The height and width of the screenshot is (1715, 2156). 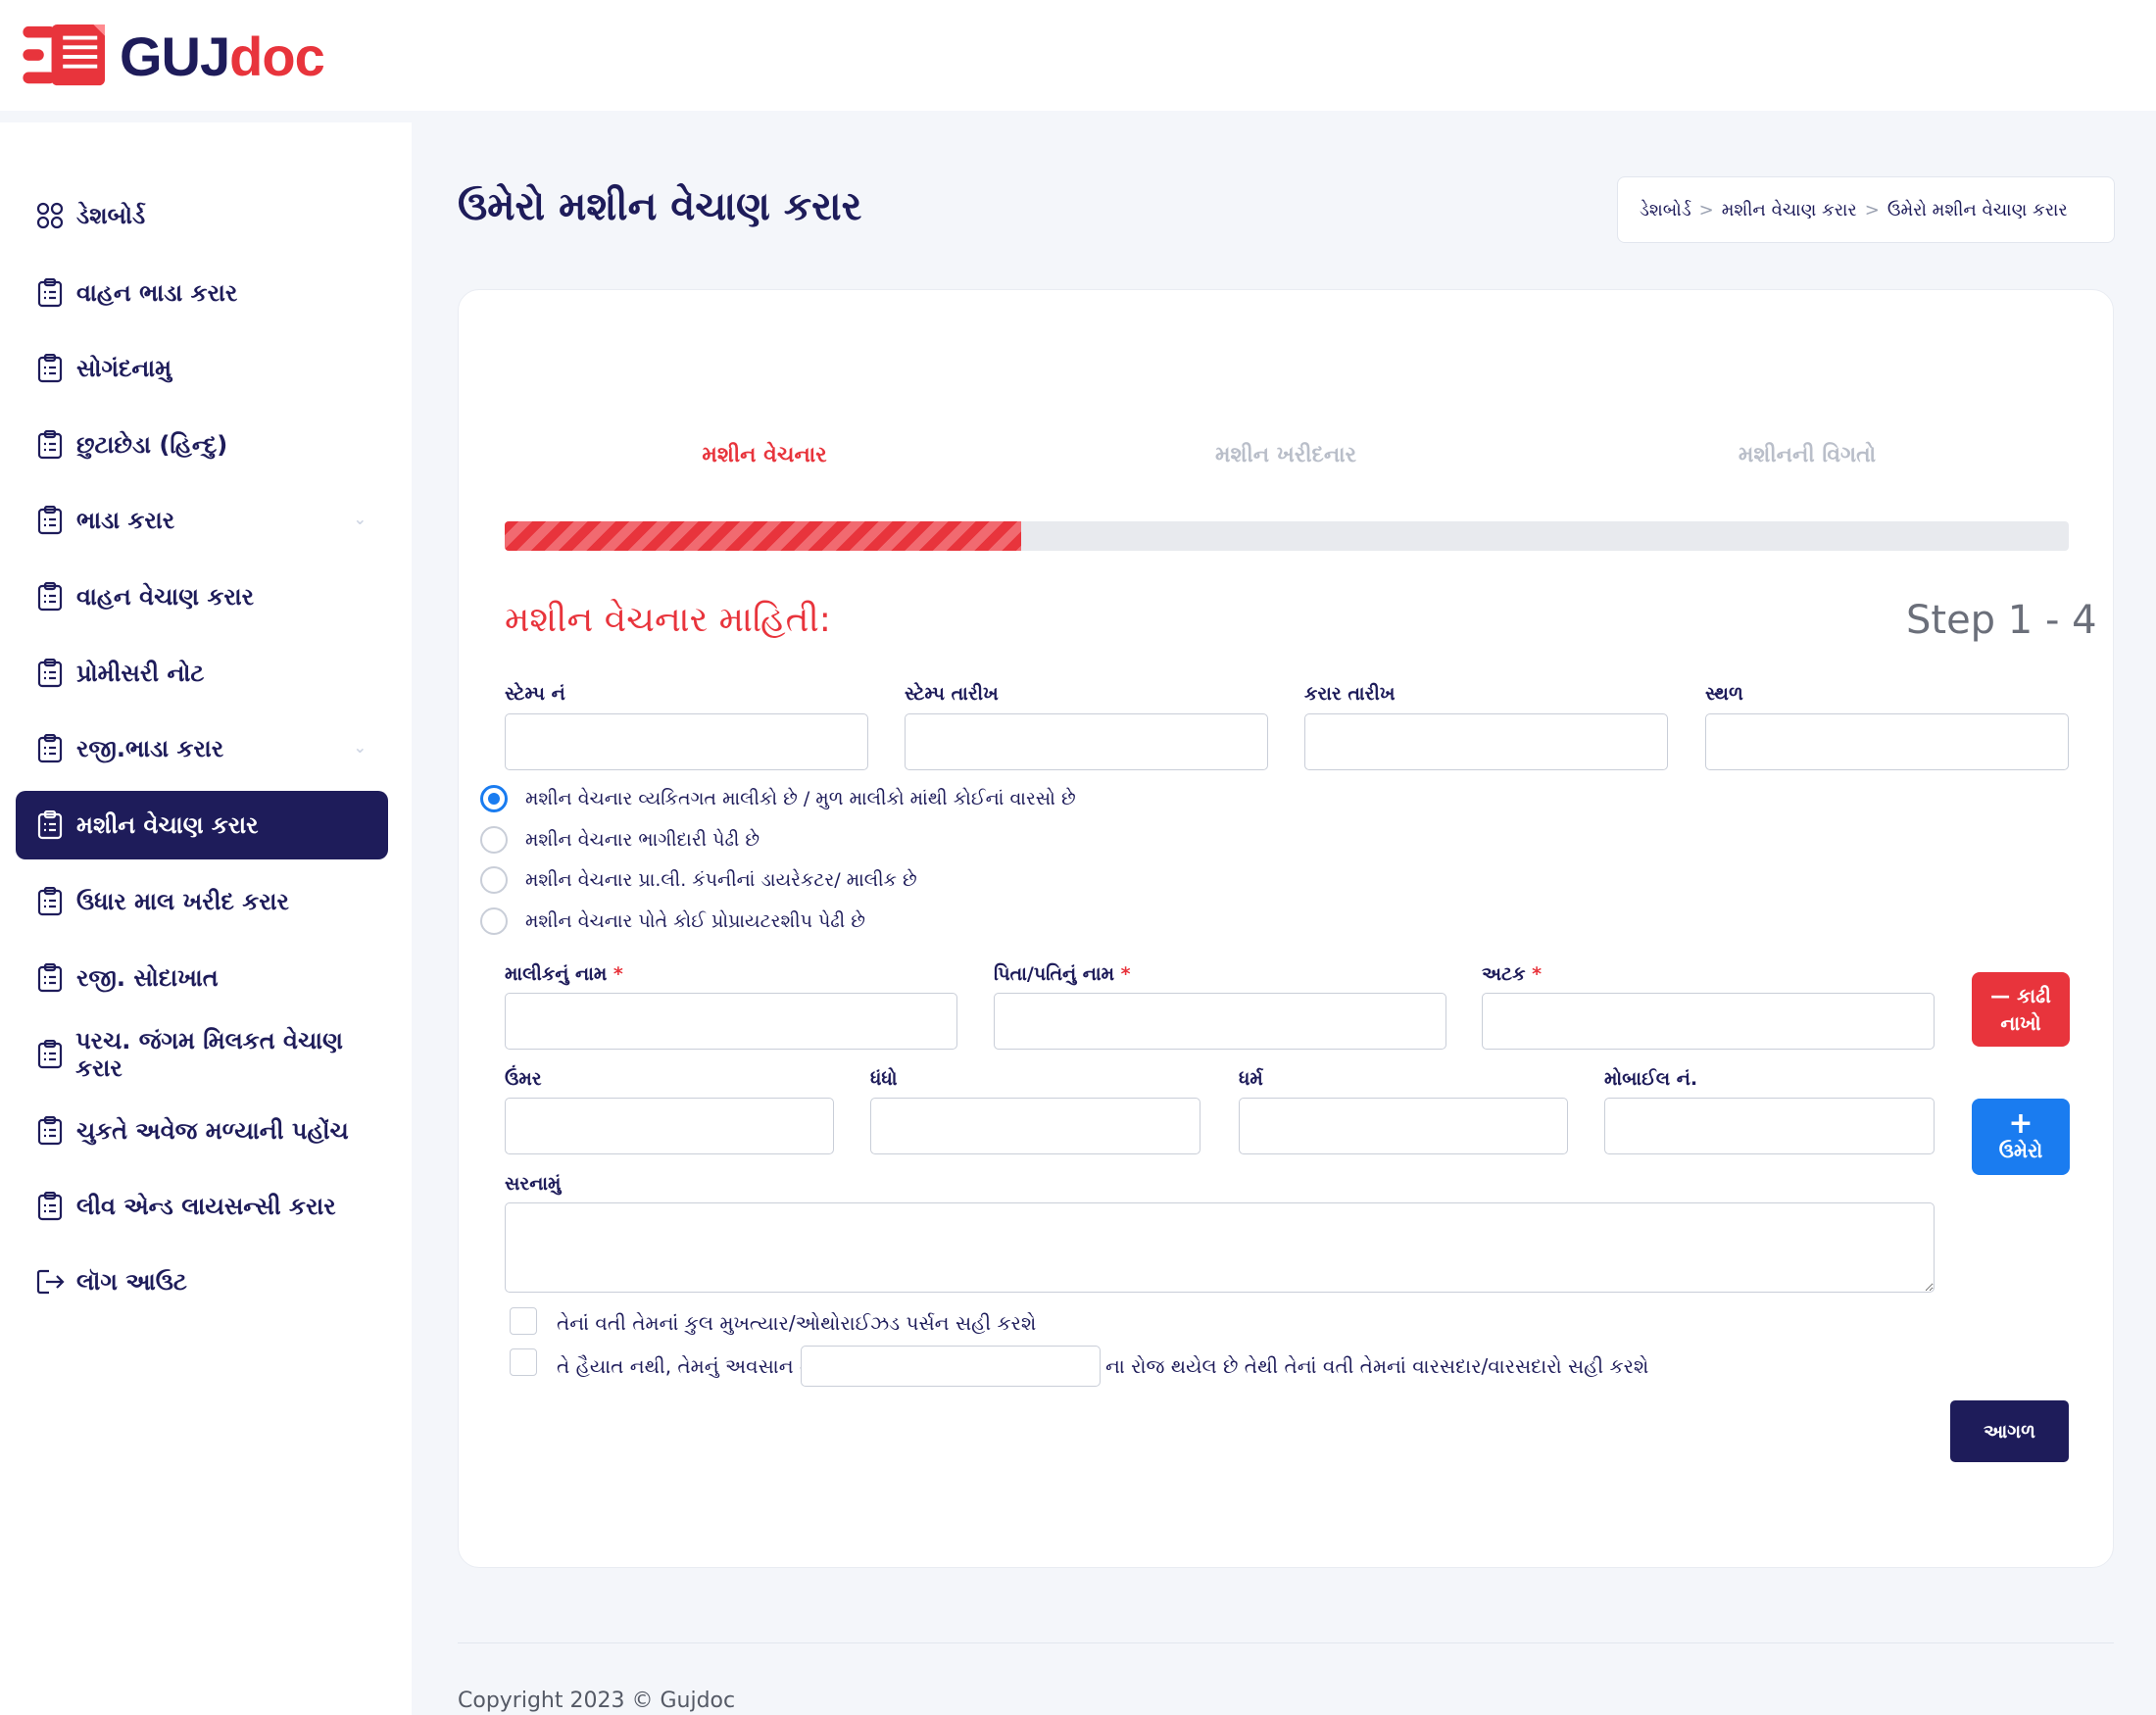 I want to click on sidebar-item-3: છુટાછેડા (હિન્દુ), so click(x=202, y=445).